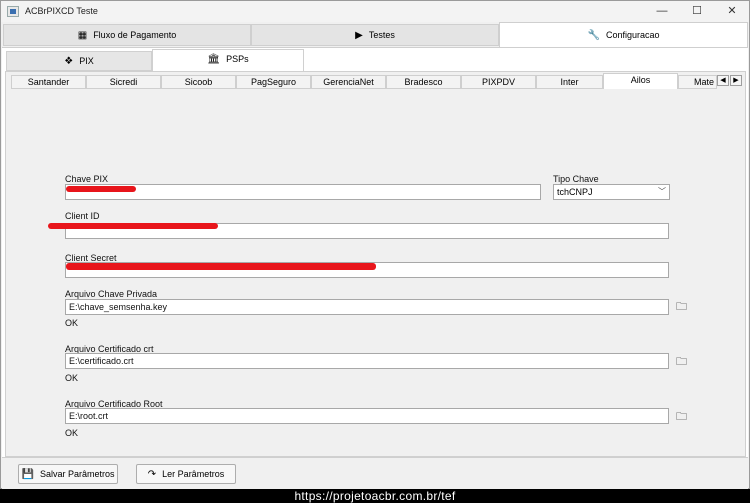 The height and width of the screenshot is (503, 750). What do you see at coordinates (87, 179) in the screenshot?
I see `chave-pix-label: Chave PIX` at bounding box center [87, 179].